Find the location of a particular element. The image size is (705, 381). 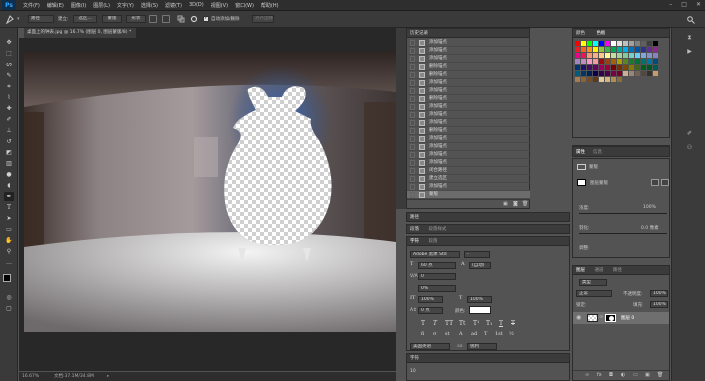

menu-help: 帮助(H) is located at coordinates (270, 5).